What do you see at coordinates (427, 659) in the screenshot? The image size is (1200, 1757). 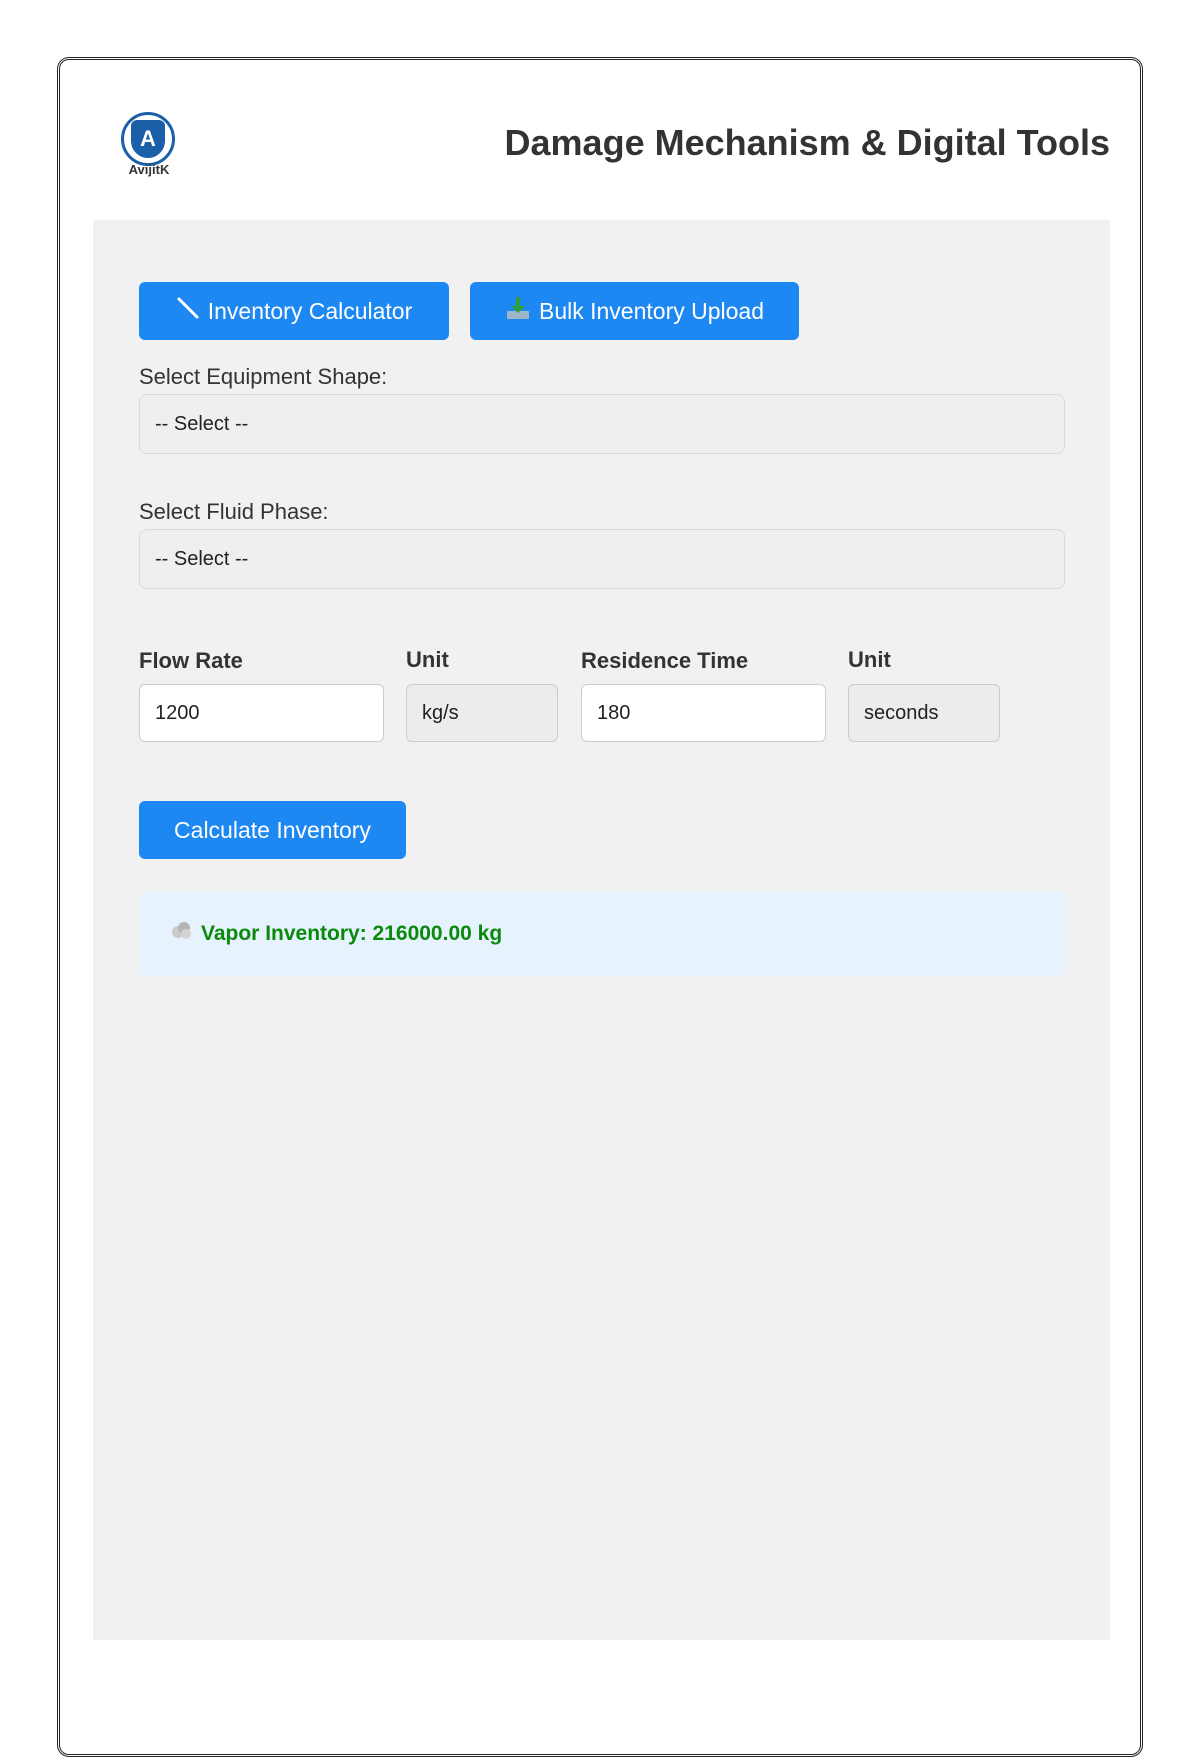 I see `flow-unit-label: Unit` at bounding box center [427, 659].